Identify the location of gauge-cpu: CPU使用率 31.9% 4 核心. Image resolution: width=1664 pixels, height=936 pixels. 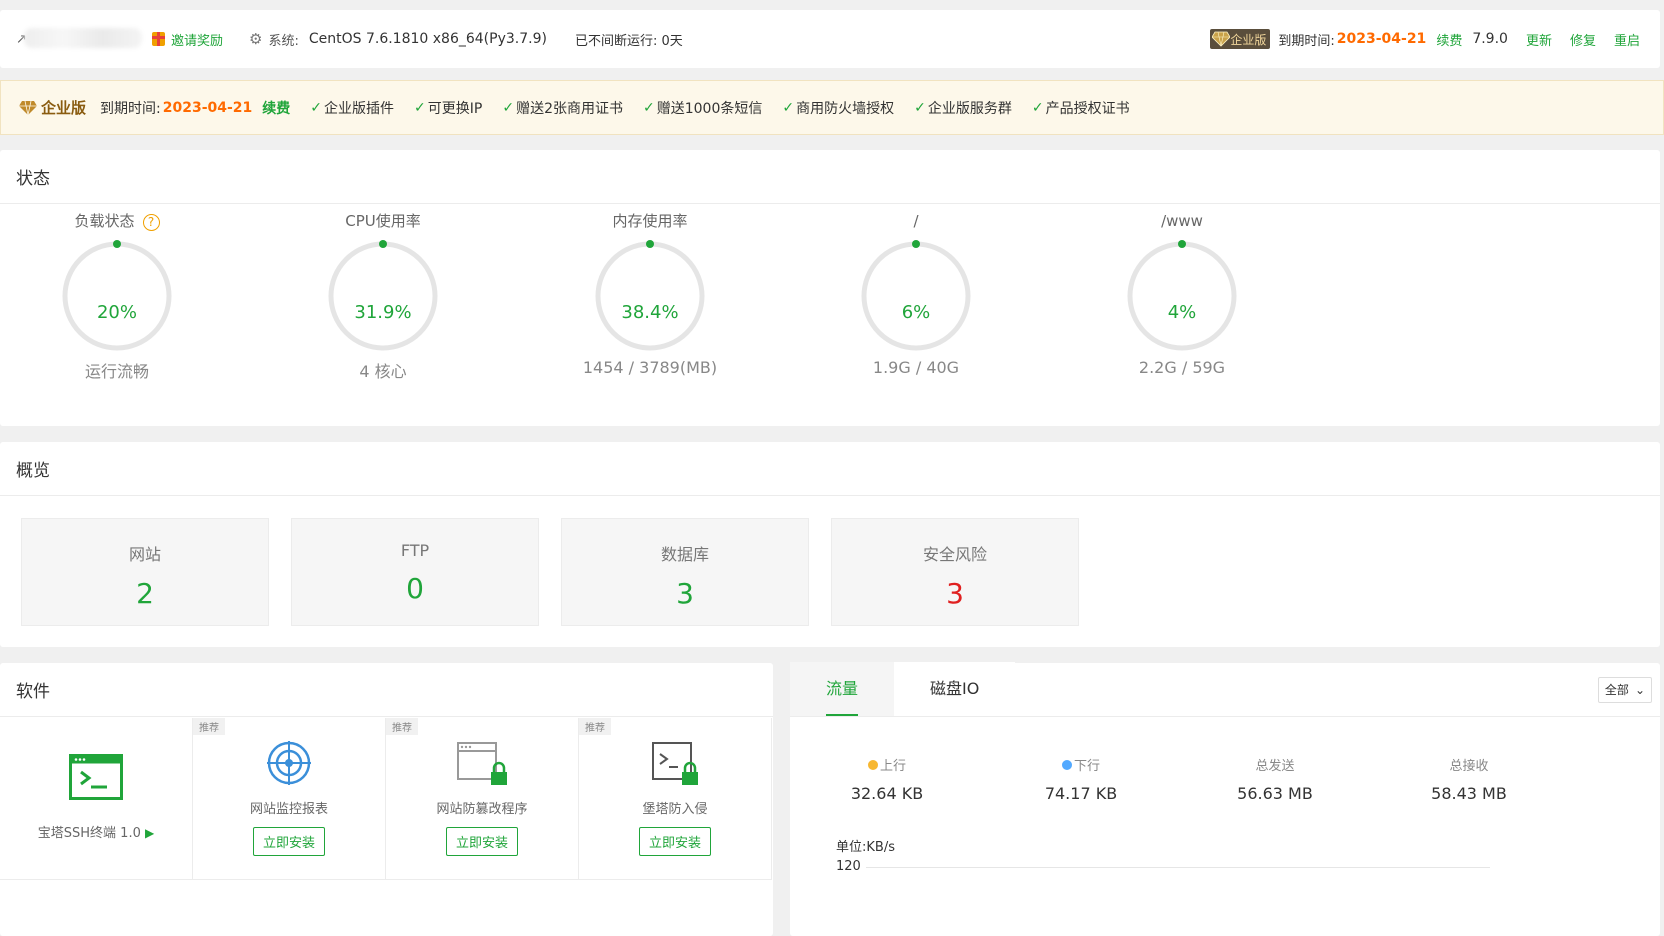
(383, 296).